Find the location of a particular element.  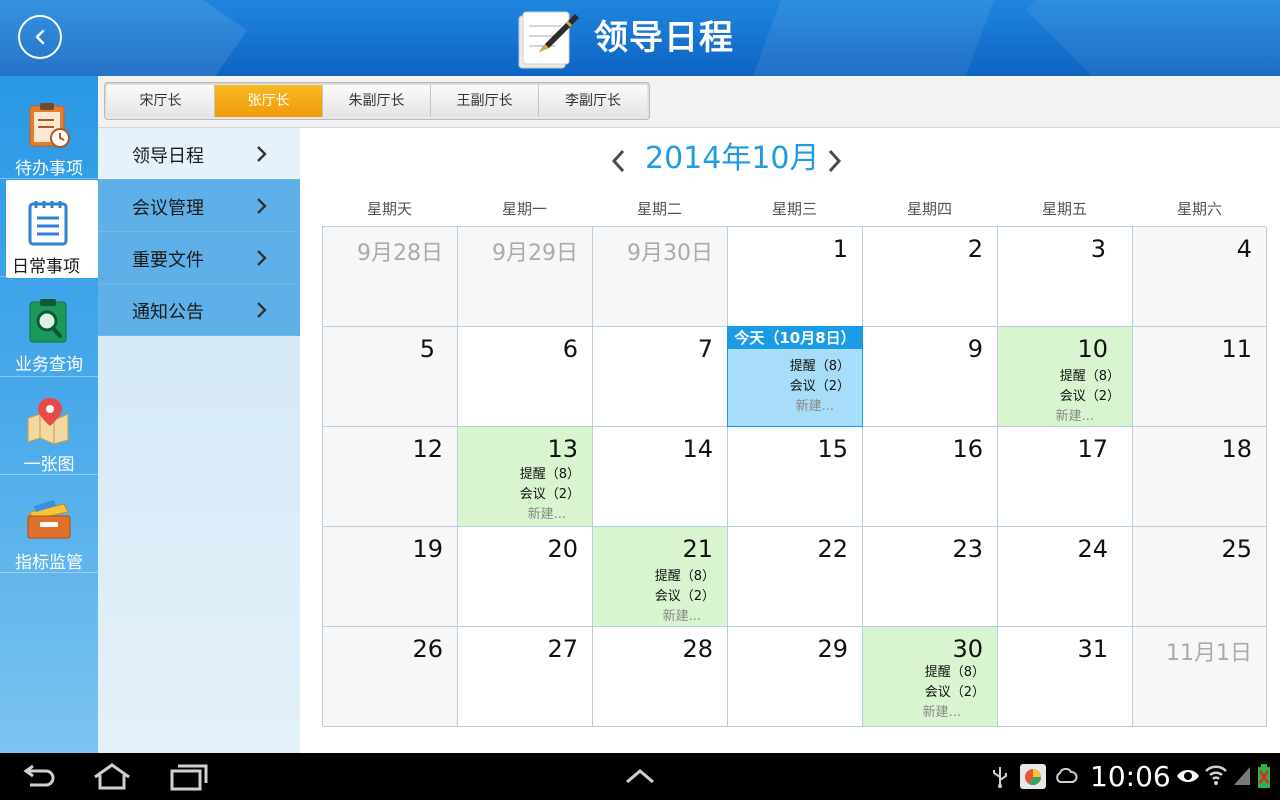

calendar-day: 11 is located at coordinates (1200, 377).